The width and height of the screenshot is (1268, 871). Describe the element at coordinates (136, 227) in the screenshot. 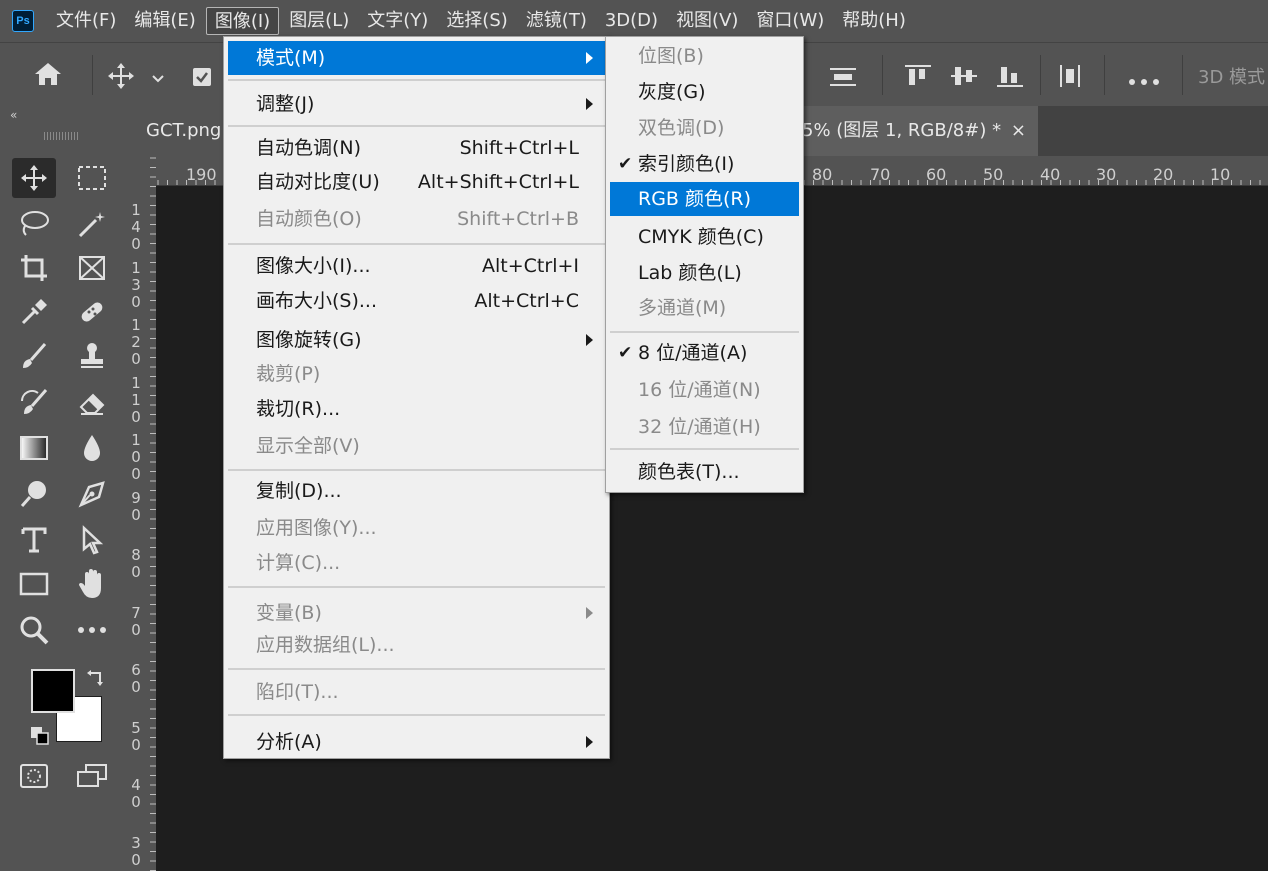

I see `ruler-label: 4` at that location.